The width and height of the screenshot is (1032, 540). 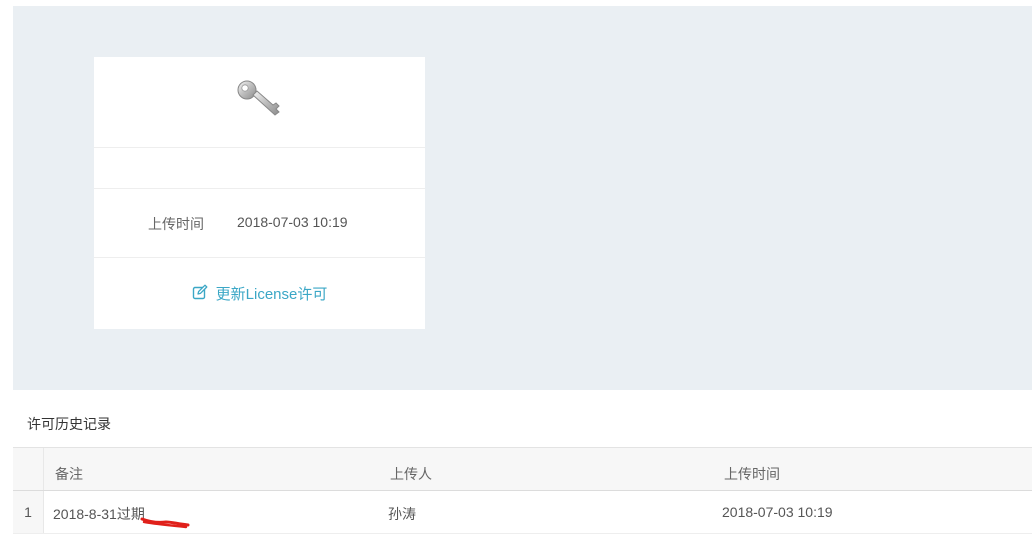 I want to click on history-table-header: 备注 上传人 上传时间, so click(x=522, y=469).